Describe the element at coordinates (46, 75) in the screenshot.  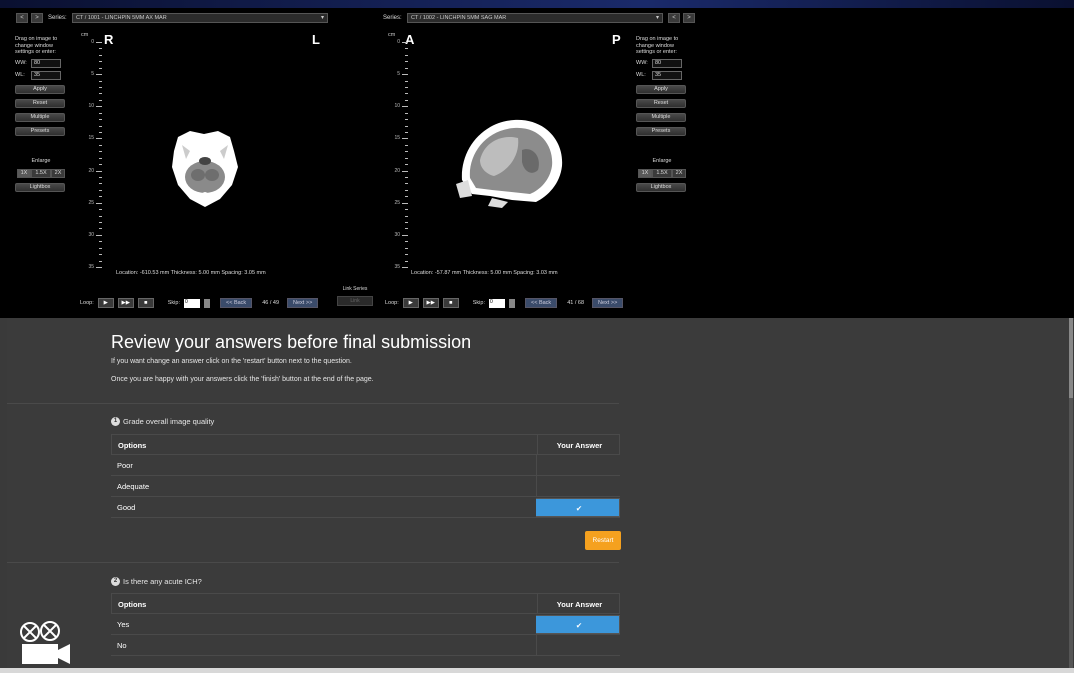
I see `wl-input: 35` at that location.